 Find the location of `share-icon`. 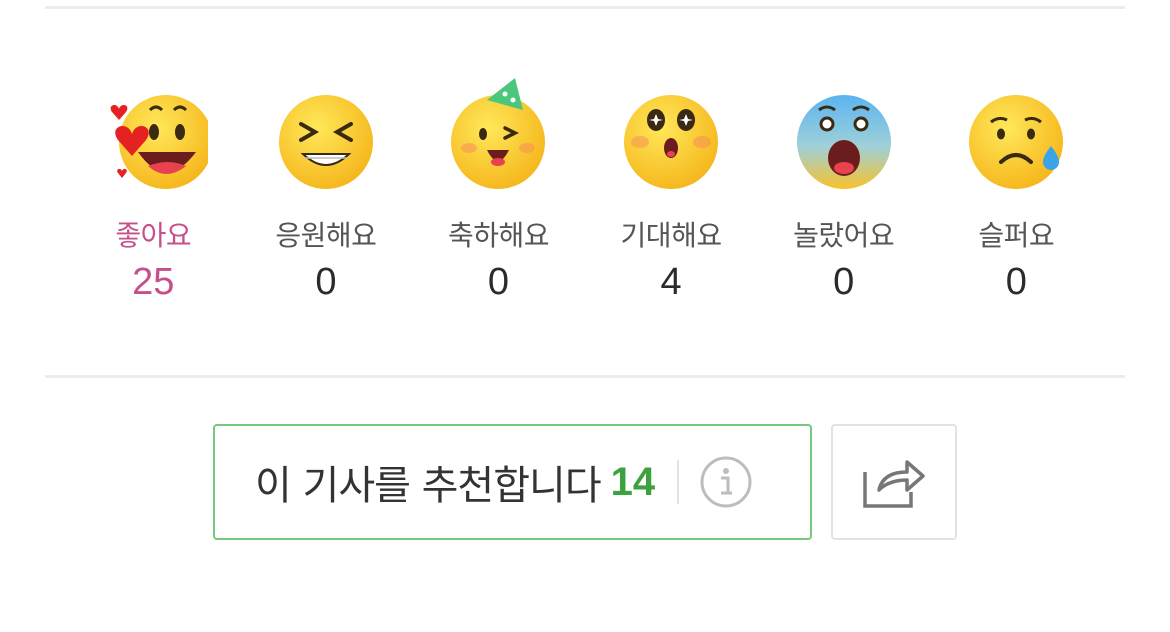

share-icon is located at coordinates (894, 482).